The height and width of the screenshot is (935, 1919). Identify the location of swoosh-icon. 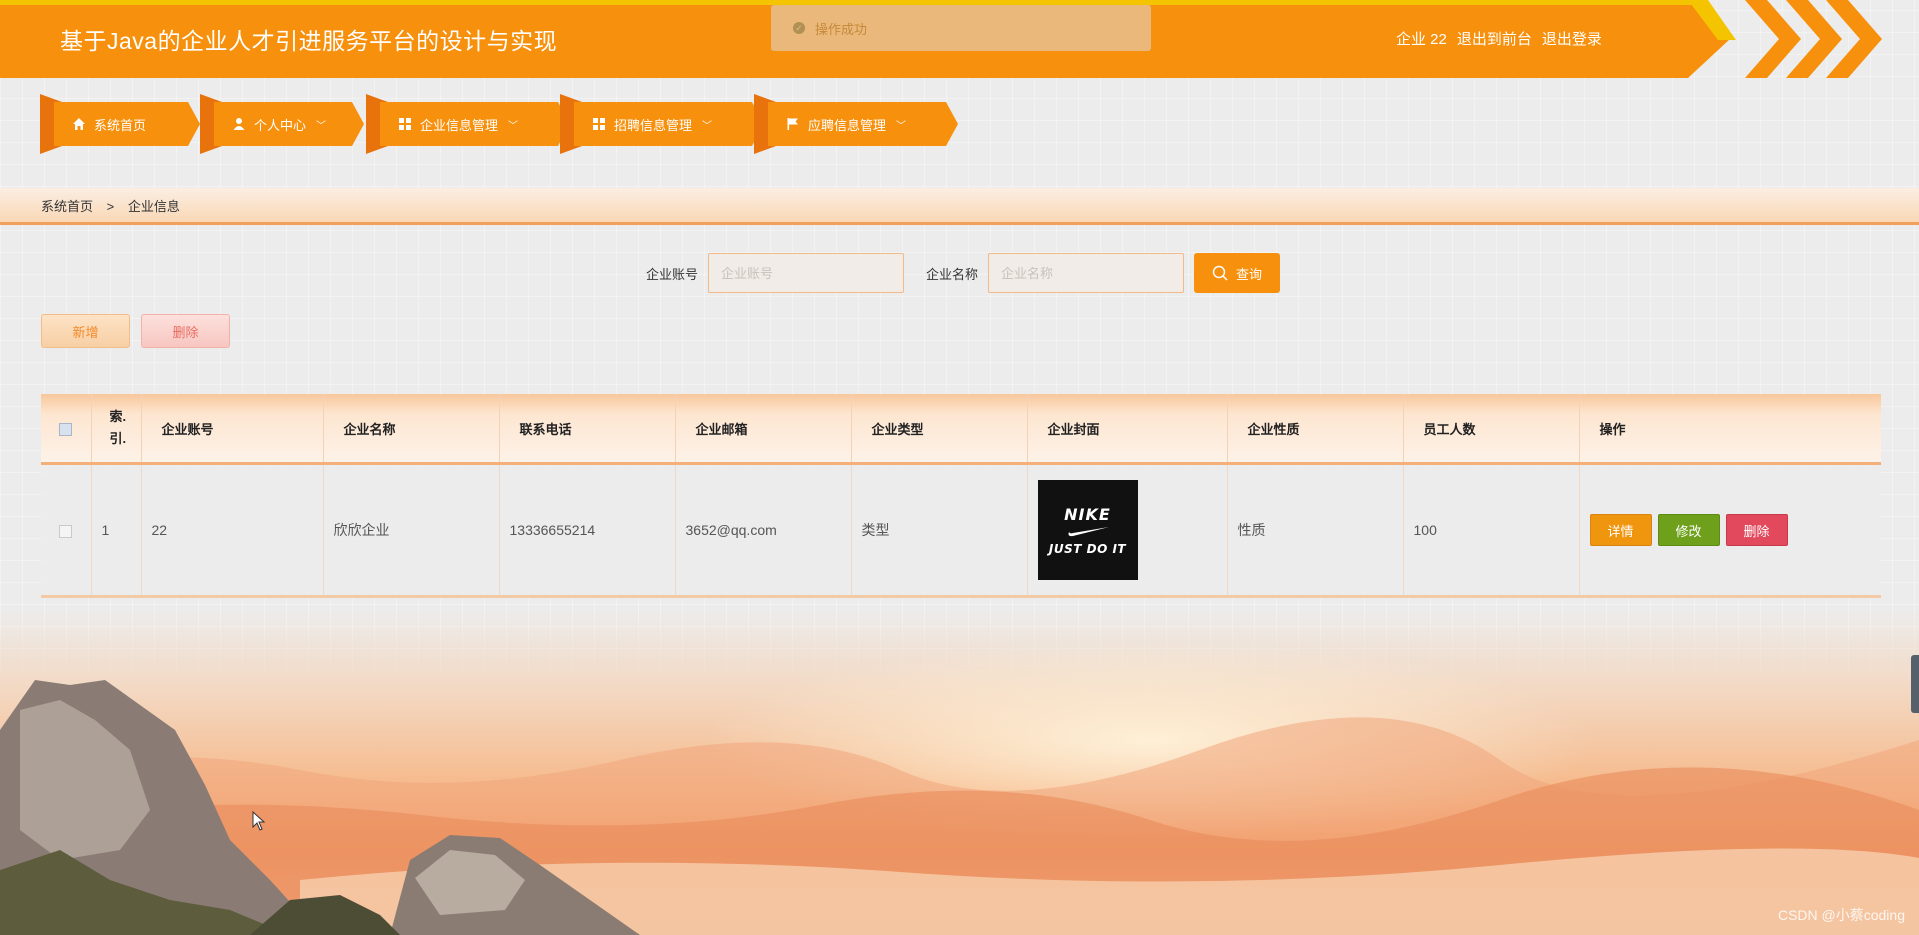
(1088, 531).